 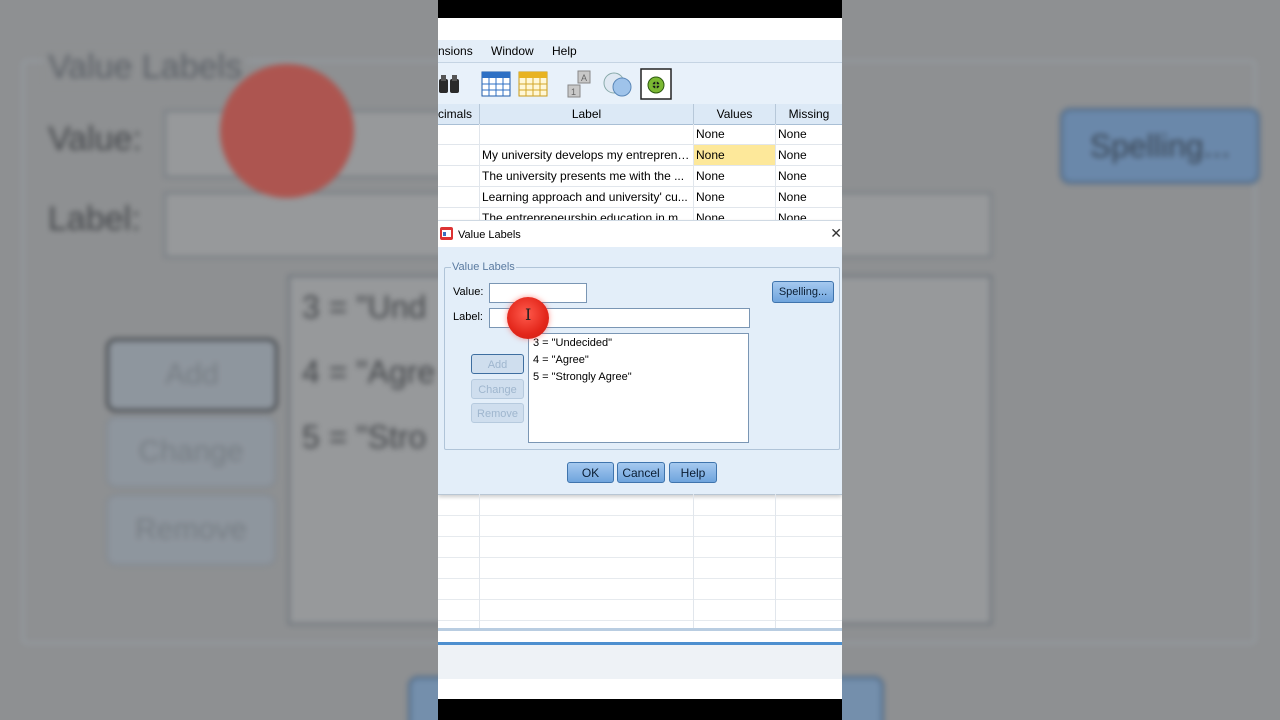 I want to click on add-button: Add, so click(x=497, y=364).